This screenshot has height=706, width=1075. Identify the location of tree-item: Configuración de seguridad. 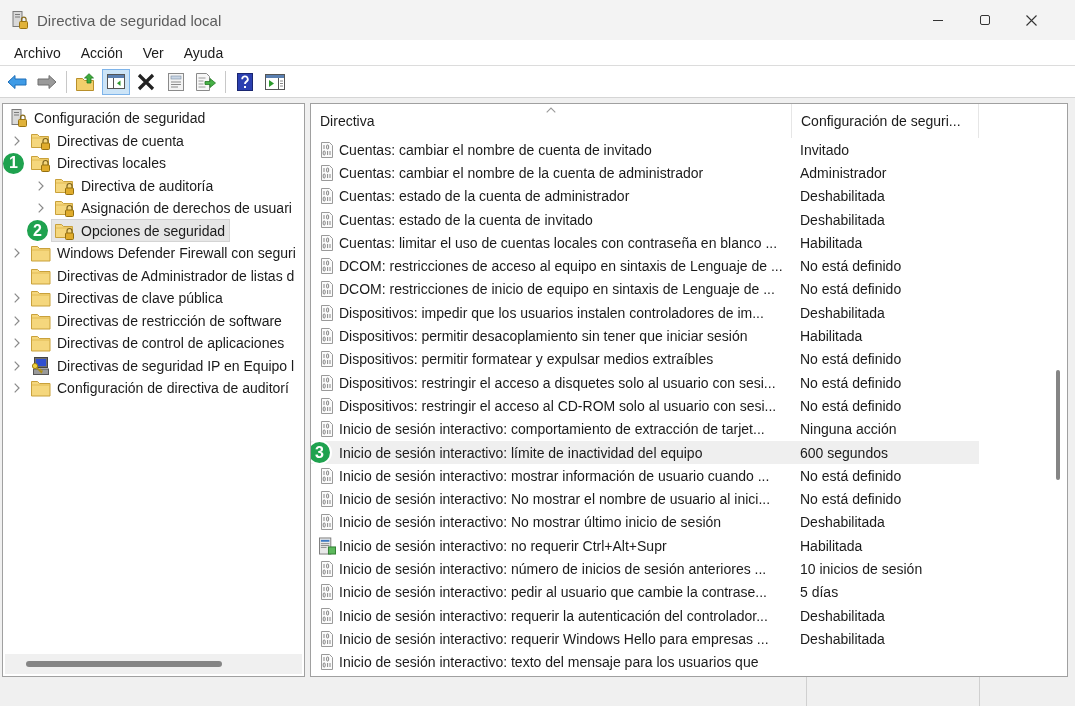
(109, 118).